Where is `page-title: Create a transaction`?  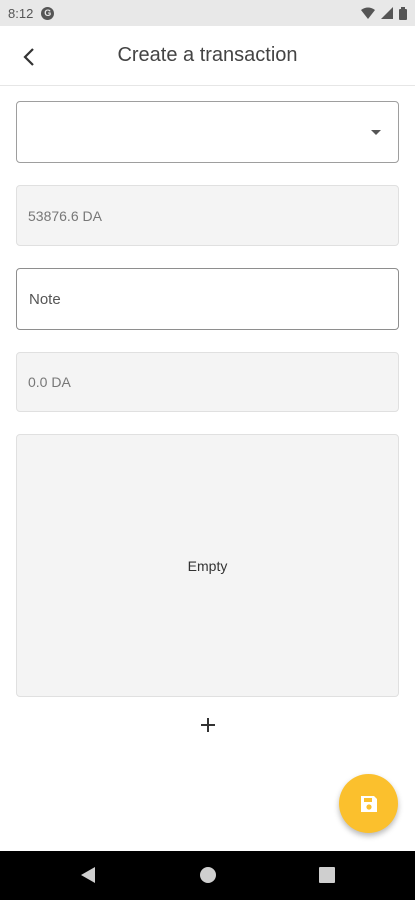 page-title: Create a transaction is located at coordinates (207, 55).